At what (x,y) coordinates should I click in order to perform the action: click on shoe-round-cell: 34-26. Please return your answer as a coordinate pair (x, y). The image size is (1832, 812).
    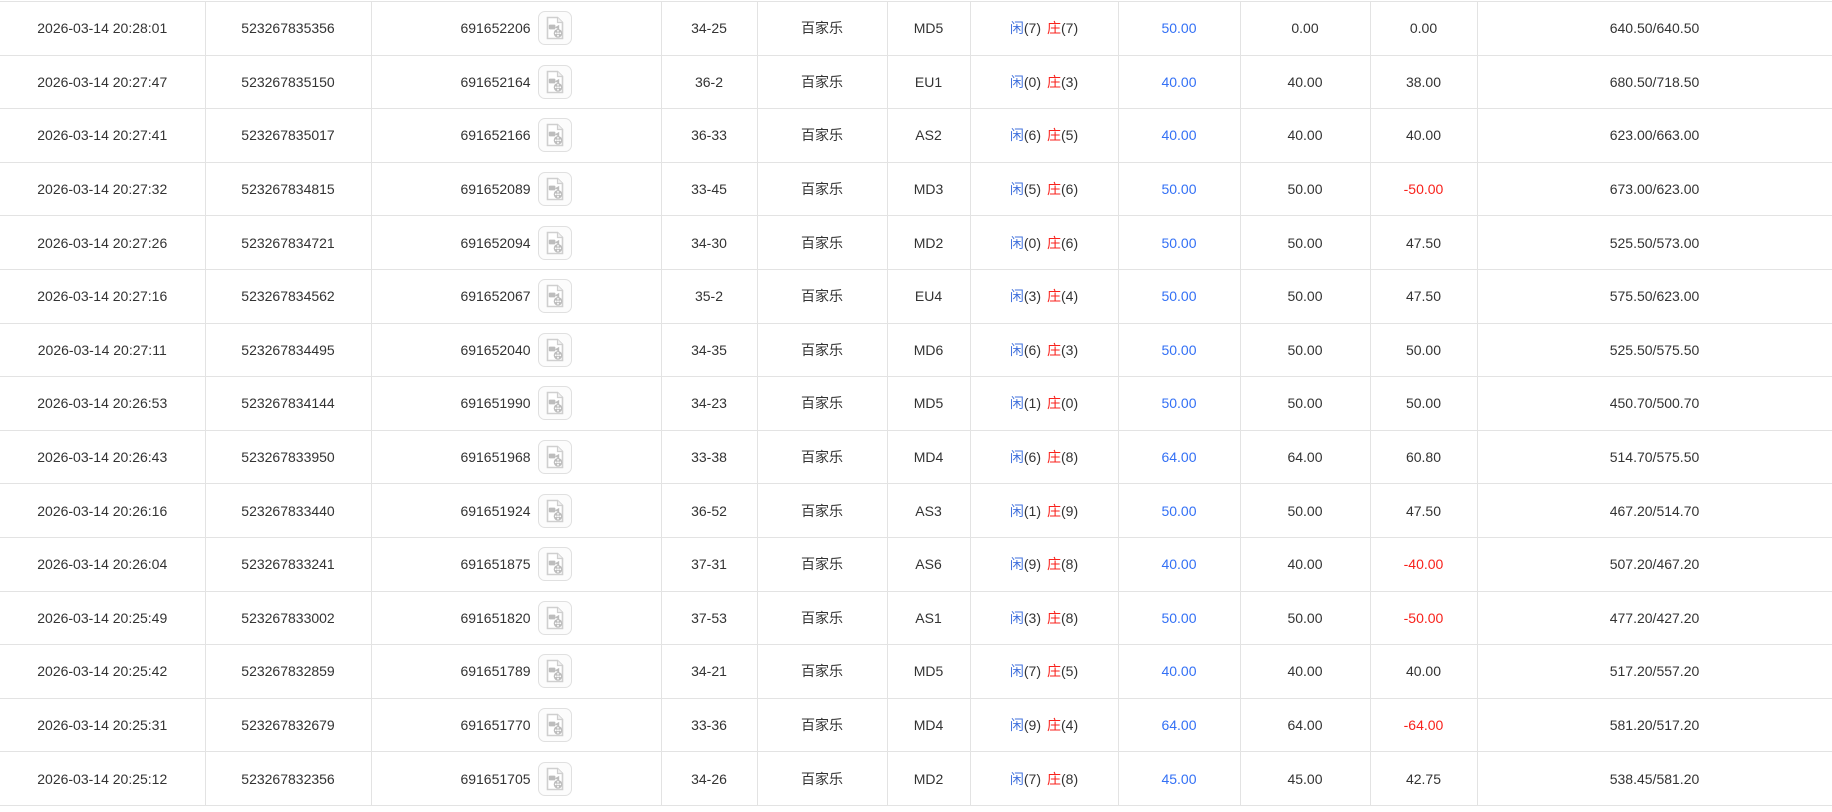
    Looking at the image, I should click on (709, 778).